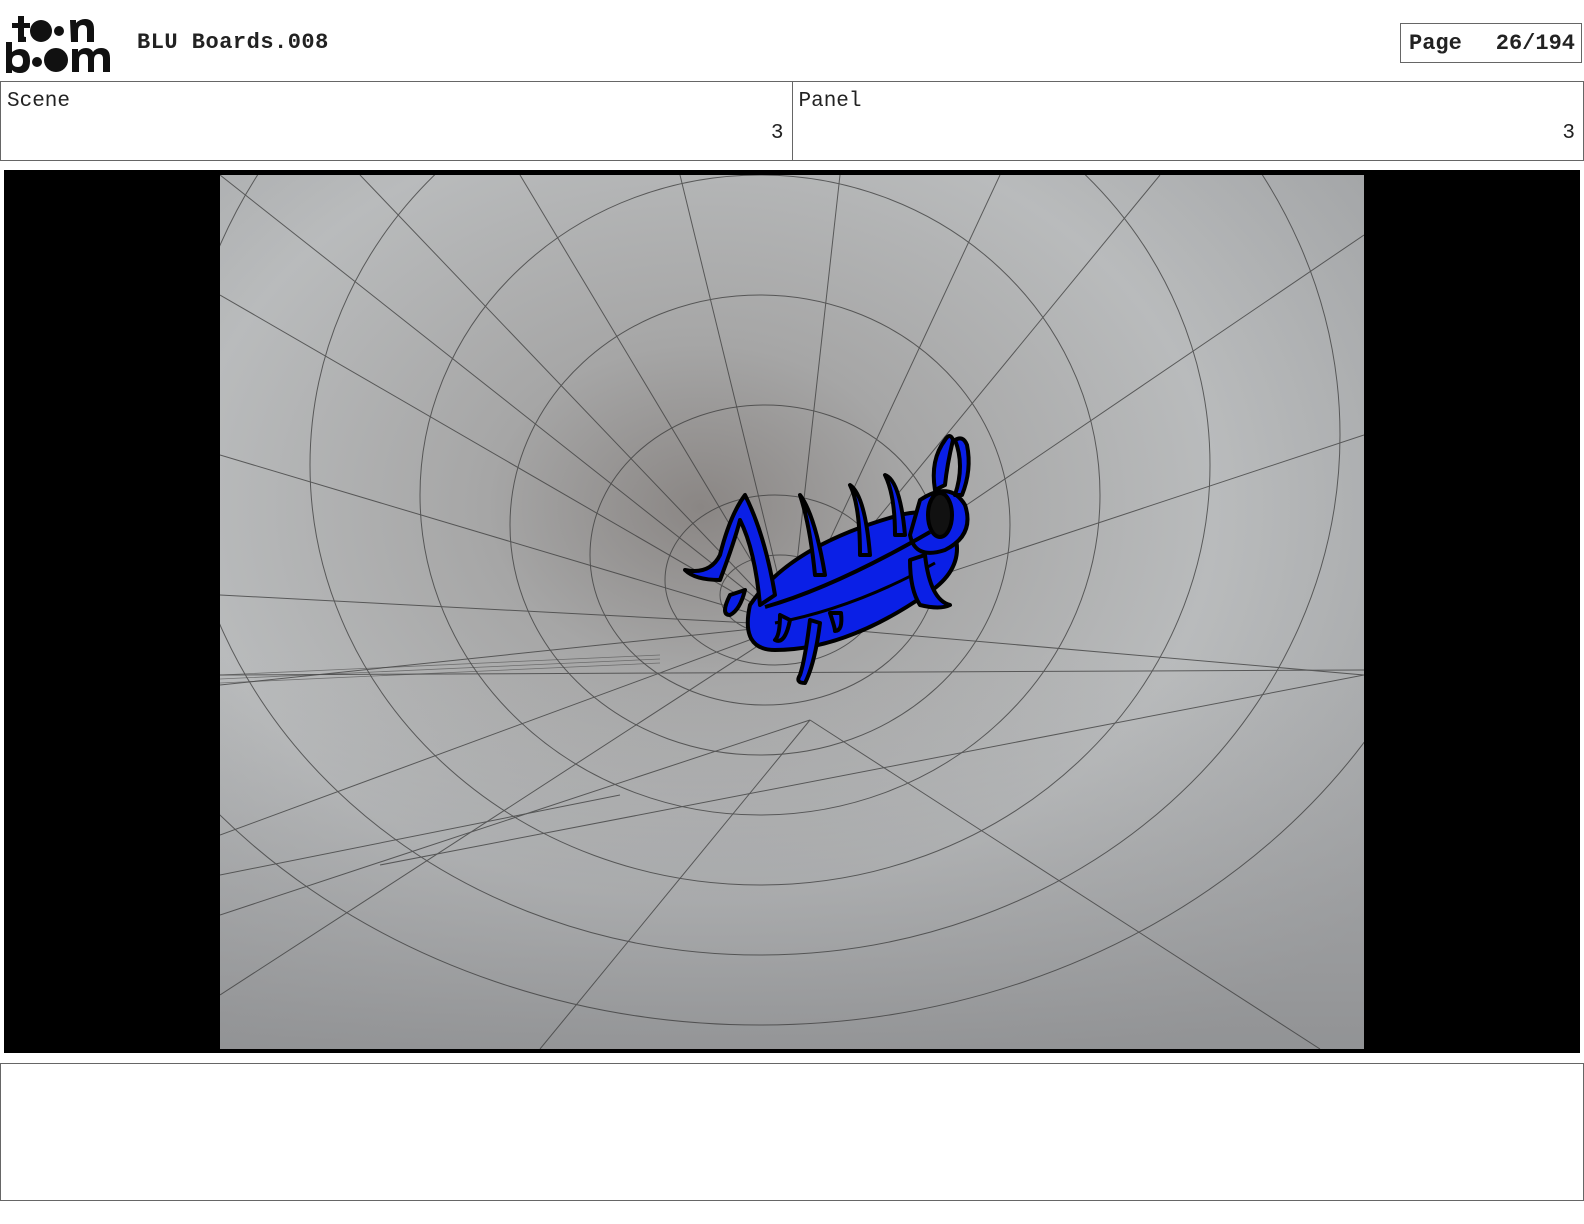 The height and width of the screenshot is (1224, 1584). Describe the element at coordinates (1187, 121) in the screenshot. I see `panel-cell: Panel 3` at that location.